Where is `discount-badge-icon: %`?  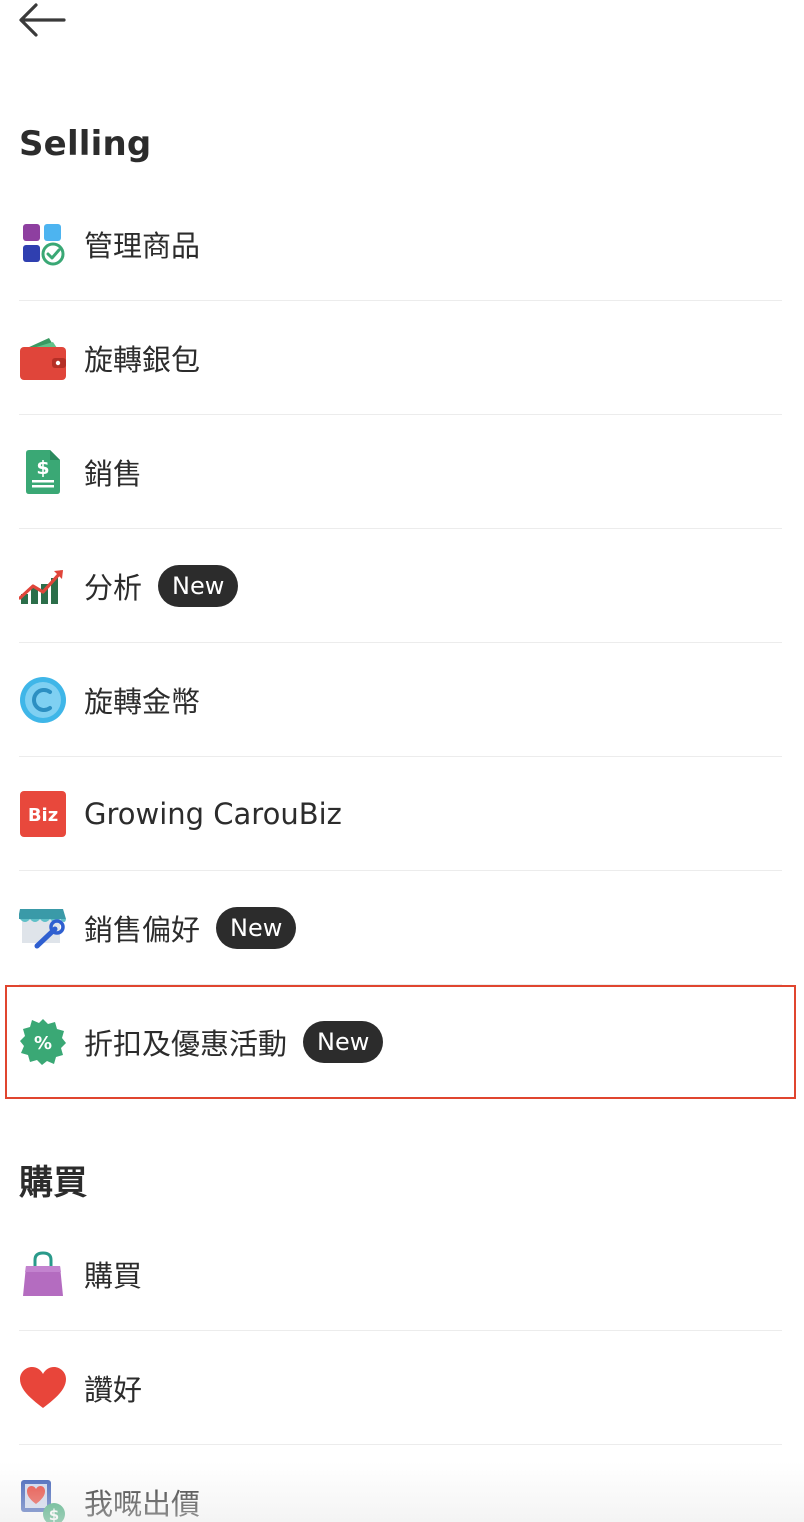
discount-badge-icon: % is located at coordinates (43, 1042).